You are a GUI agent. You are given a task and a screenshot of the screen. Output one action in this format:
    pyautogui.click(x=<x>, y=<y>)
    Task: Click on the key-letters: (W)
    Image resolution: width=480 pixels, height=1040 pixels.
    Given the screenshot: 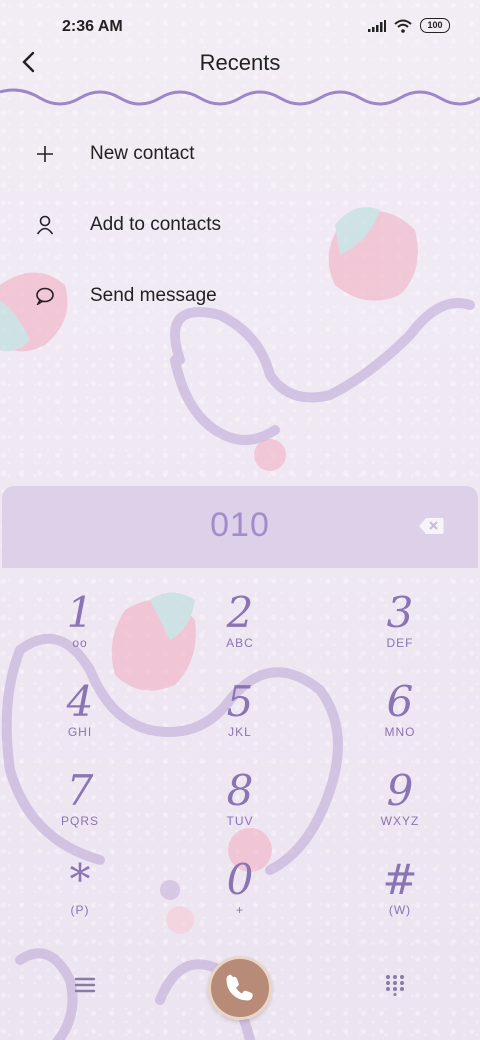 What is the action you would take?
    pyautogui.click(x=400, y=910)
    